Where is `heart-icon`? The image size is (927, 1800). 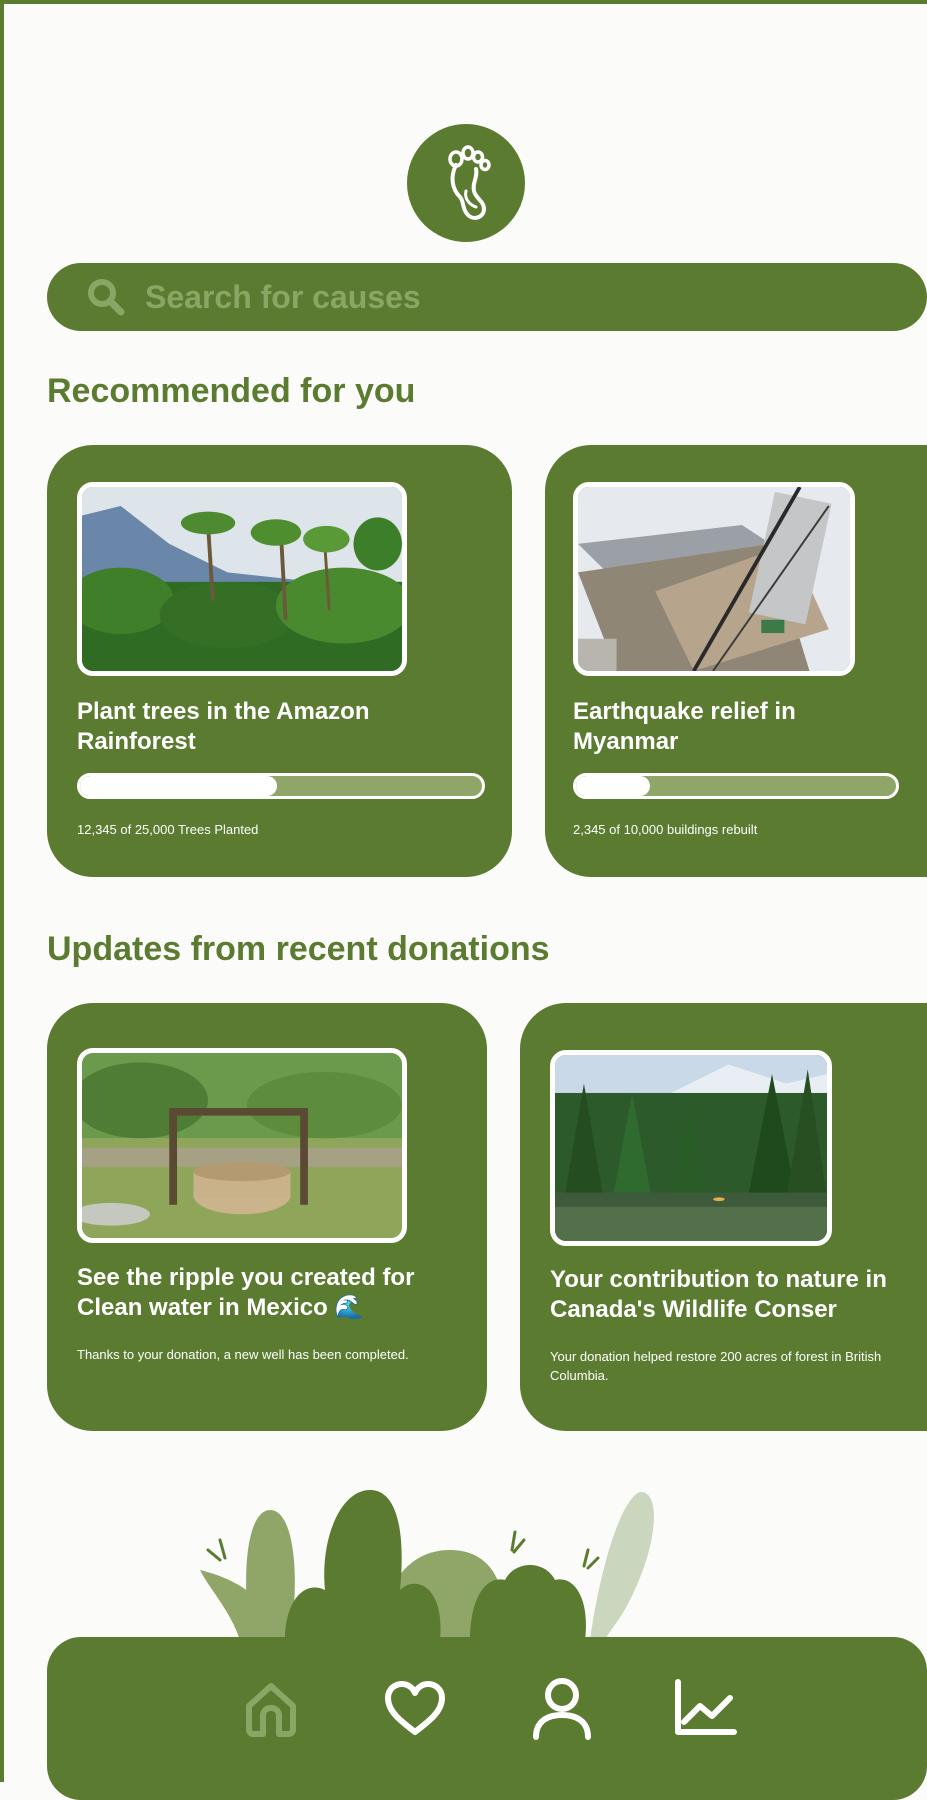 heart-icon is located at coordinates (415, 1708).